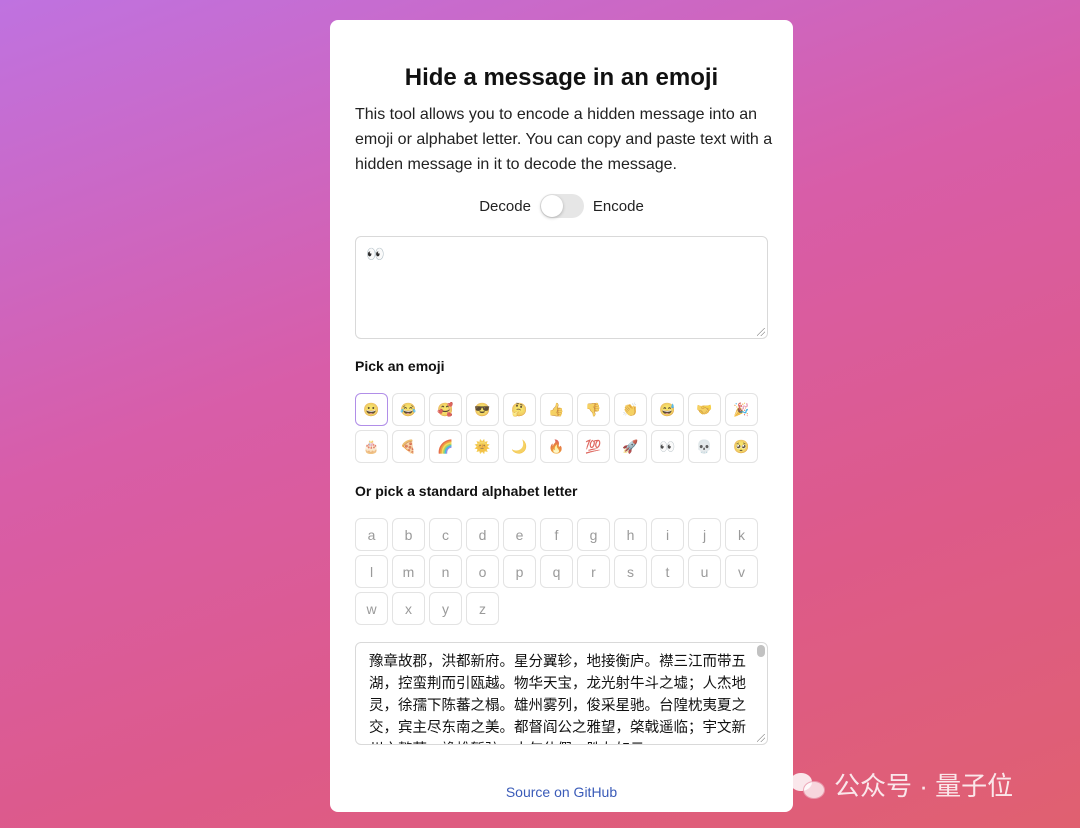 This screenshot has height=828, width=1080. I want to click on letter-option: b, so click(408, 534).